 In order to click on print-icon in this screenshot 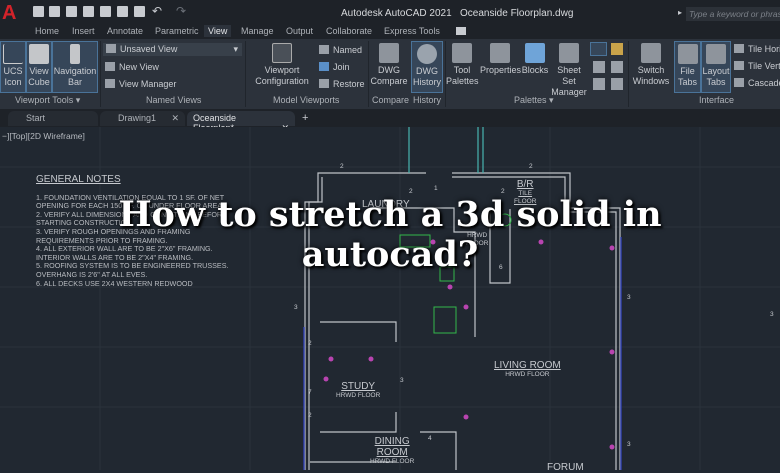, I will do `click(139, 11)`.